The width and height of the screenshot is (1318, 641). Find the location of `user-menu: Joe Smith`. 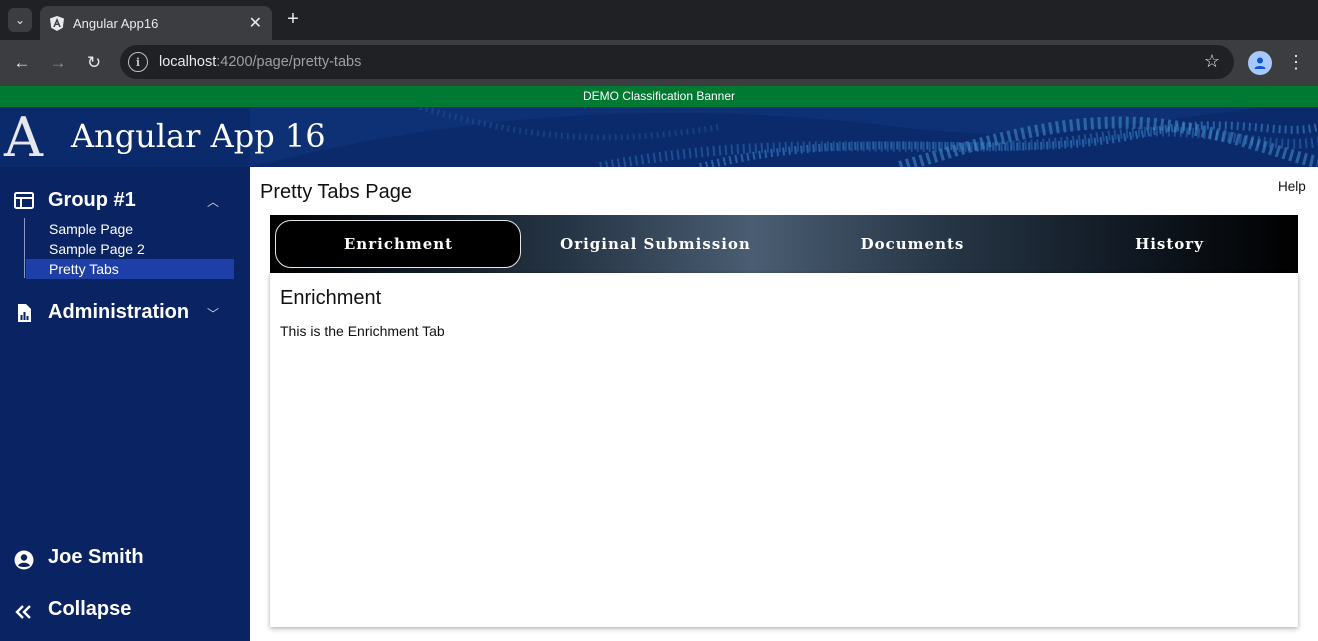

user-menu: Joe Smith is located at coordinates (125, 559).